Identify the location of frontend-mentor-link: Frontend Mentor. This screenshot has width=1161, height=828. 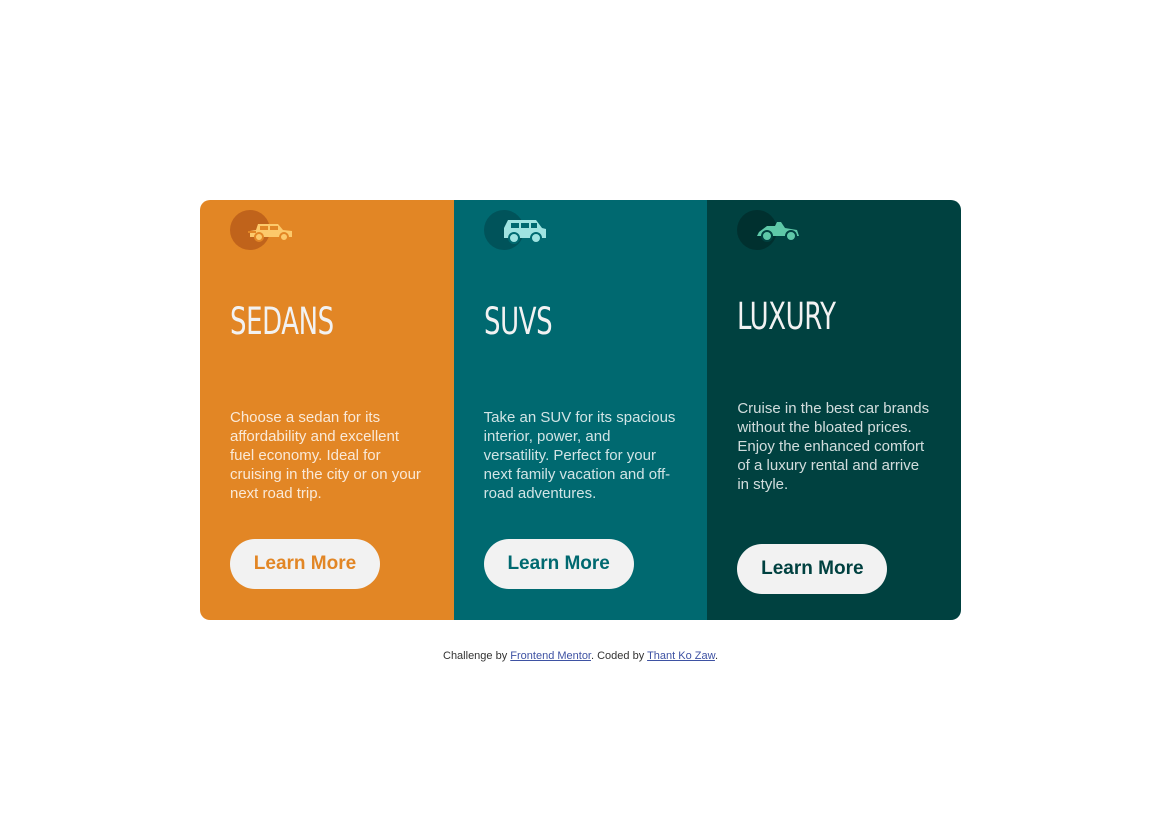
(550, 656).